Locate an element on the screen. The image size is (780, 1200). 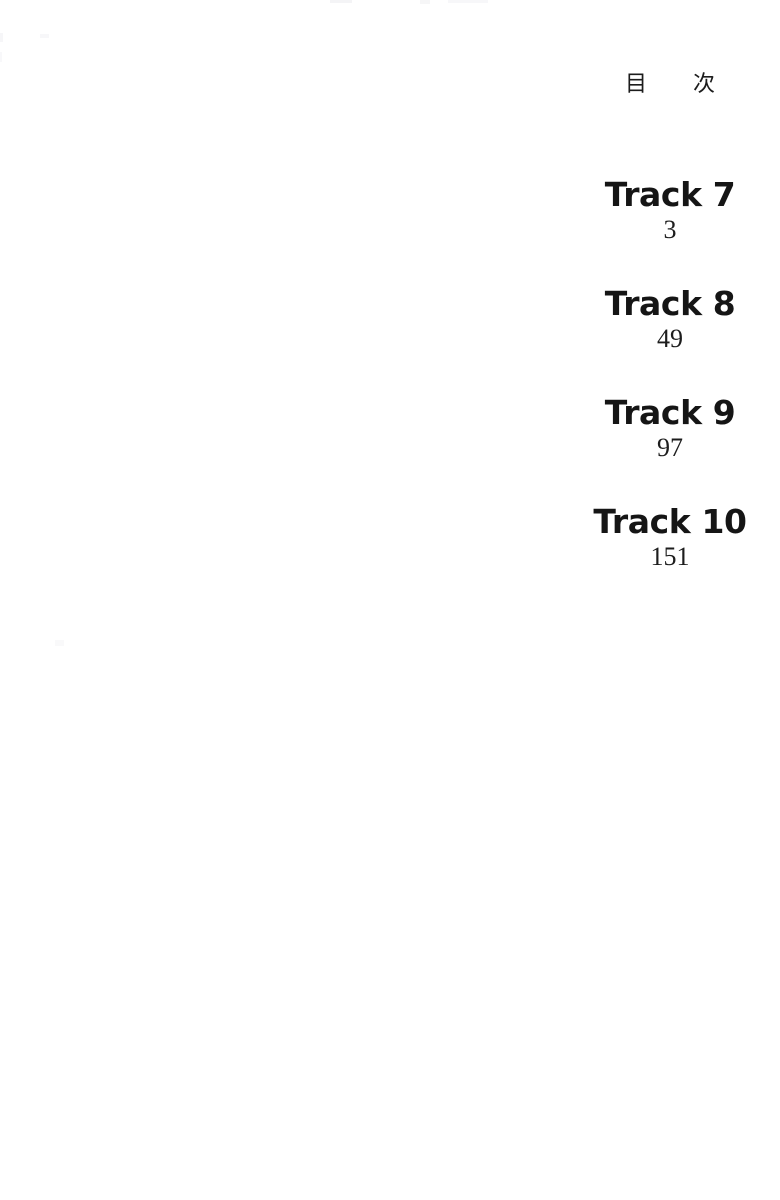
toc-entry: Track 8 49 is located at coordinates (670, 341).